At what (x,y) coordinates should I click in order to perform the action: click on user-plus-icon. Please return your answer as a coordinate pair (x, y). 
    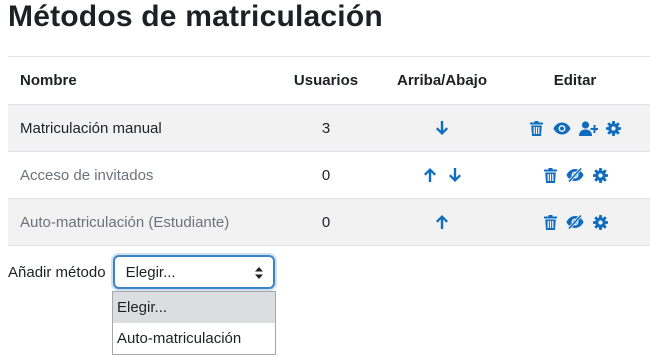
    Looking at the image, I should click on (588, 128).